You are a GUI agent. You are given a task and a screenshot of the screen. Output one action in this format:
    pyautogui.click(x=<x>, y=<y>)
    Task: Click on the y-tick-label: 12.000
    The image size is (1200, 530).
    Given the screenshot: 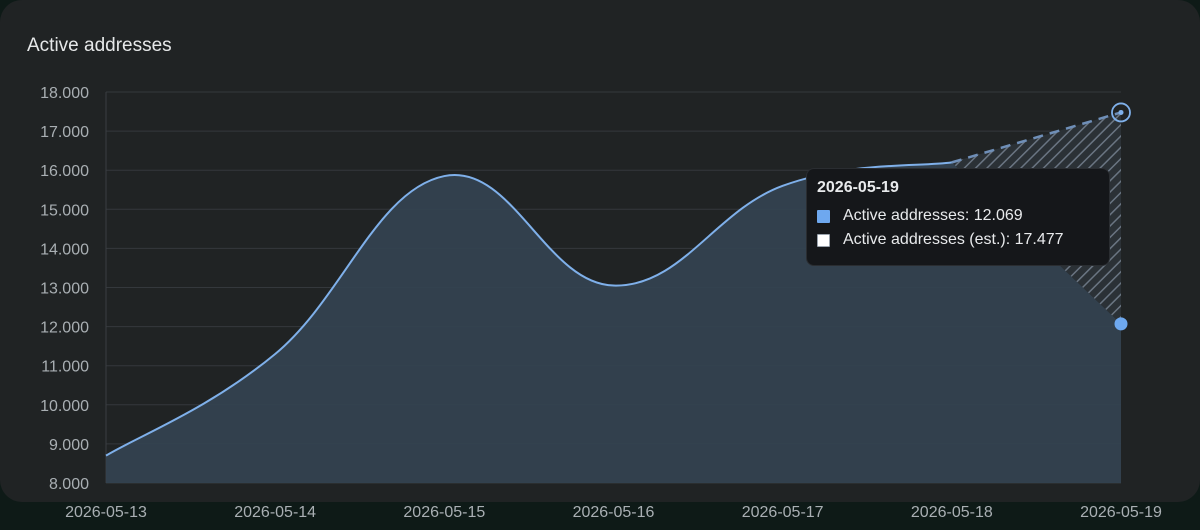 What is the action you would take?
    pyautogui.click(x=64, y=328)
    